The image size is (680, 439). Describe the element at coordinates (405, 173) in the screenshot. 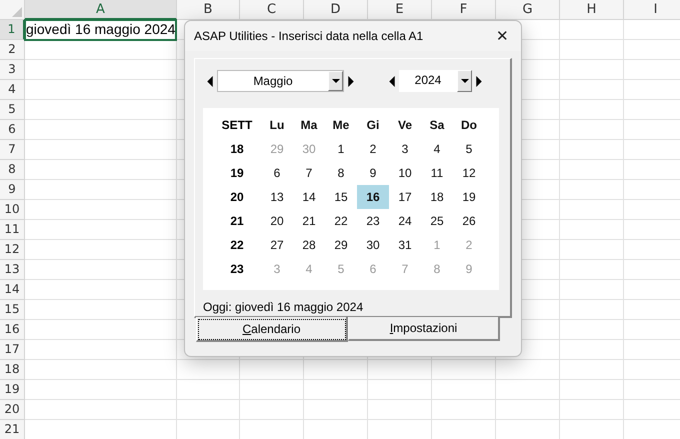

I see `day-cell: 10` at that location.